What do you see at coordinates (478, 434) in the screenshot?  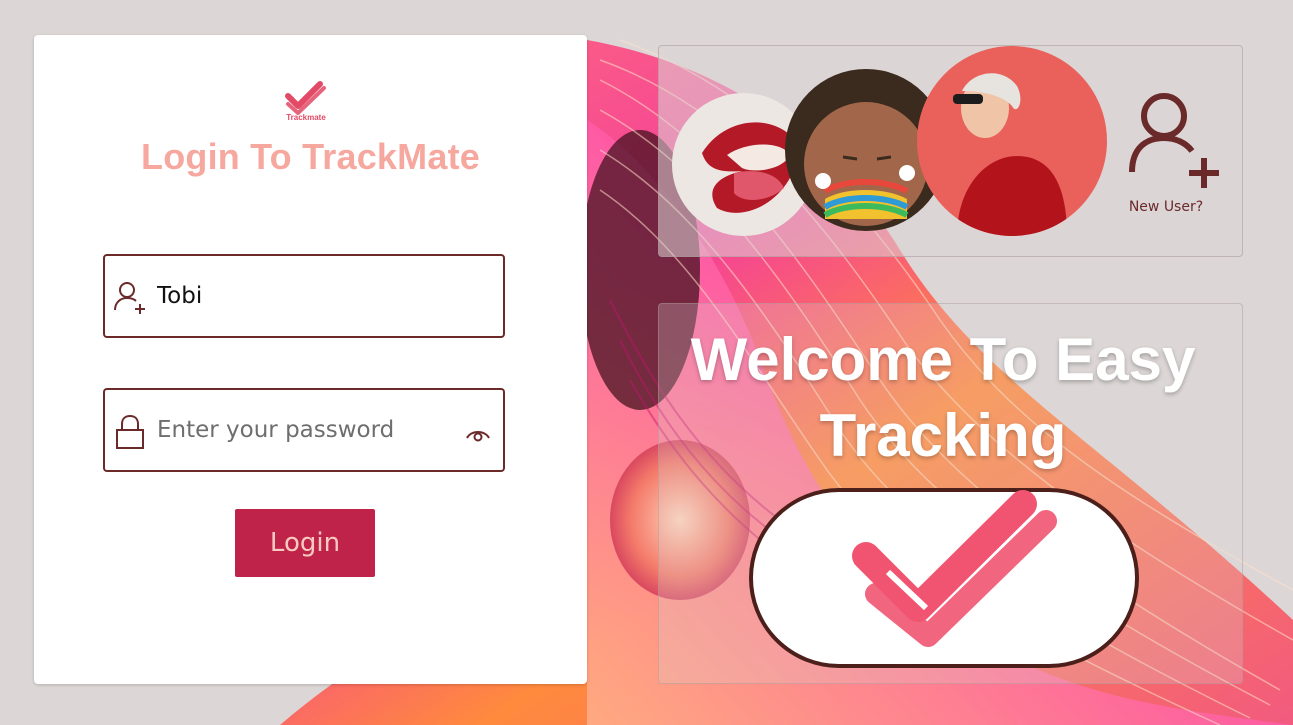 I see `eye-icon` at bounding box center [478, 434].